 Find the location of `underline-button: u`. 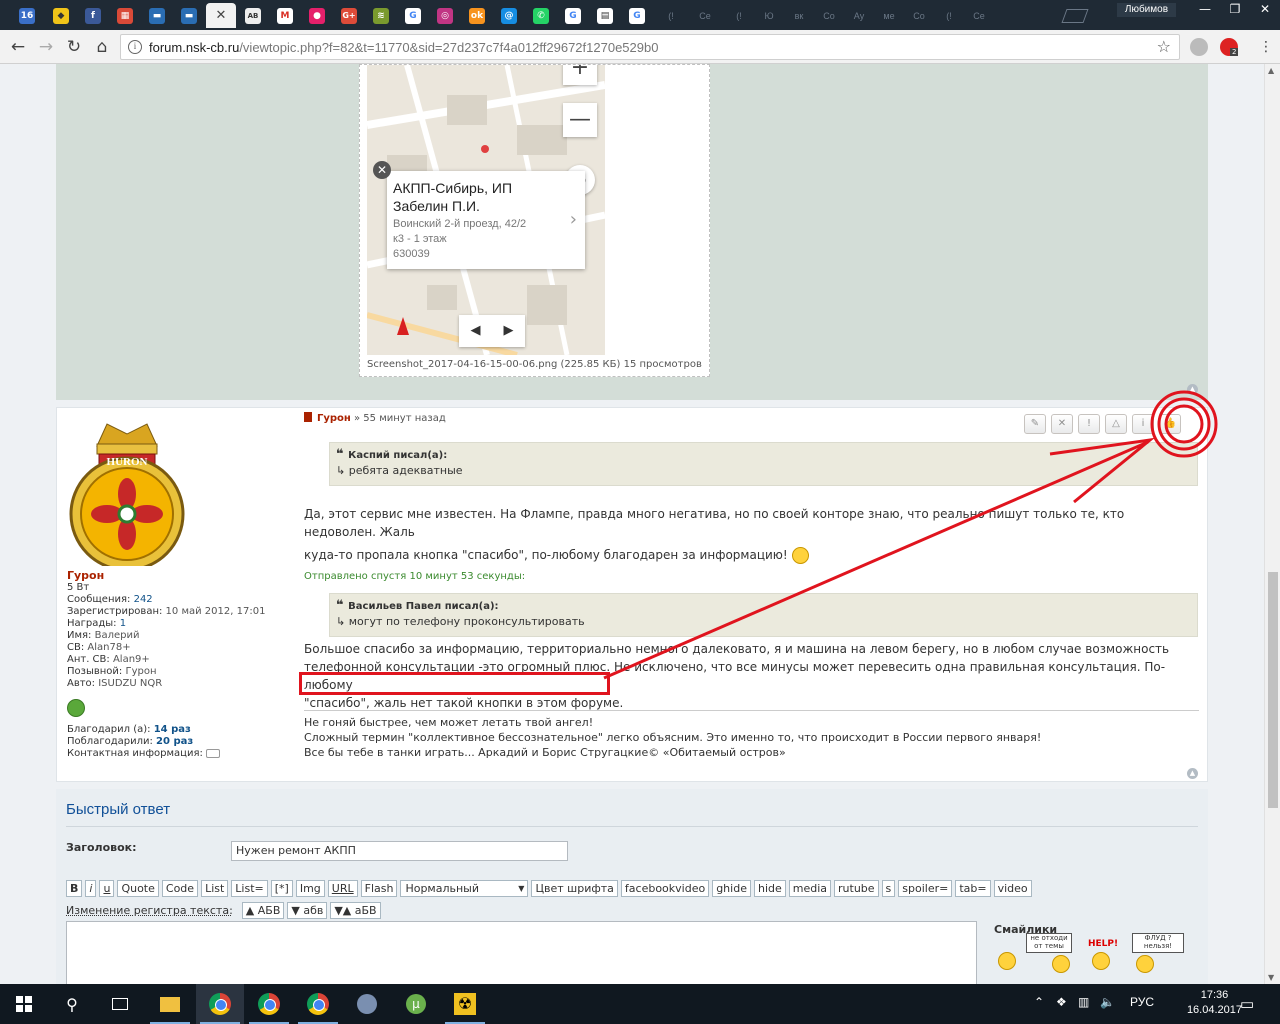

underline-button: u is located at coordinates (107, 888).